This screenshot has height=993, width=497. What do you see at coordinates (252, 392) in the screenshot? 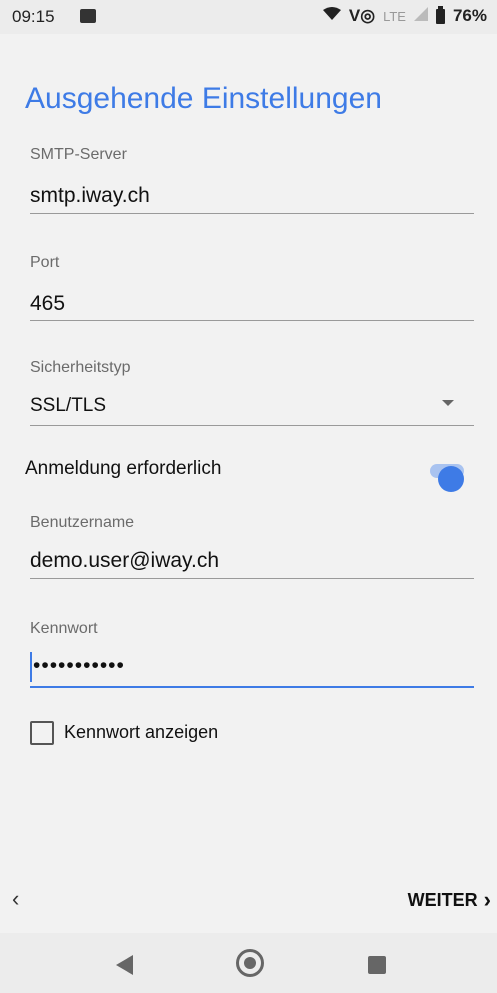
I see `security-type-field: Sicherheitstyp SSL/TLS` at bounding box center [252, 392].